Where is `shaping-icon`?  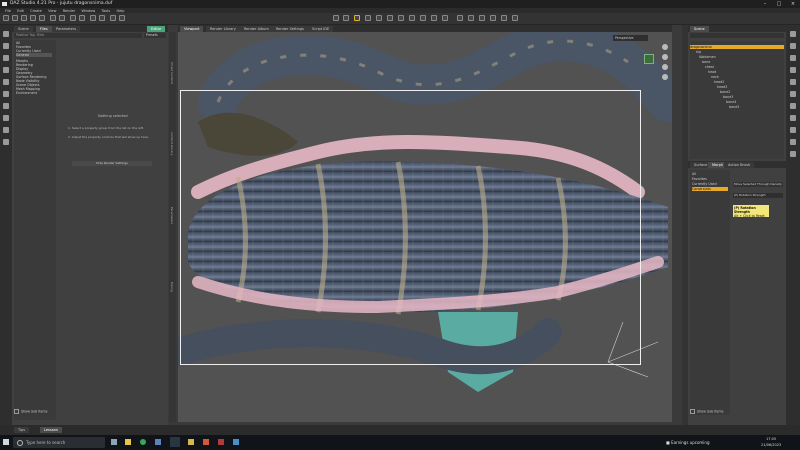 shaping-icon is located at coordinates (793, 58).